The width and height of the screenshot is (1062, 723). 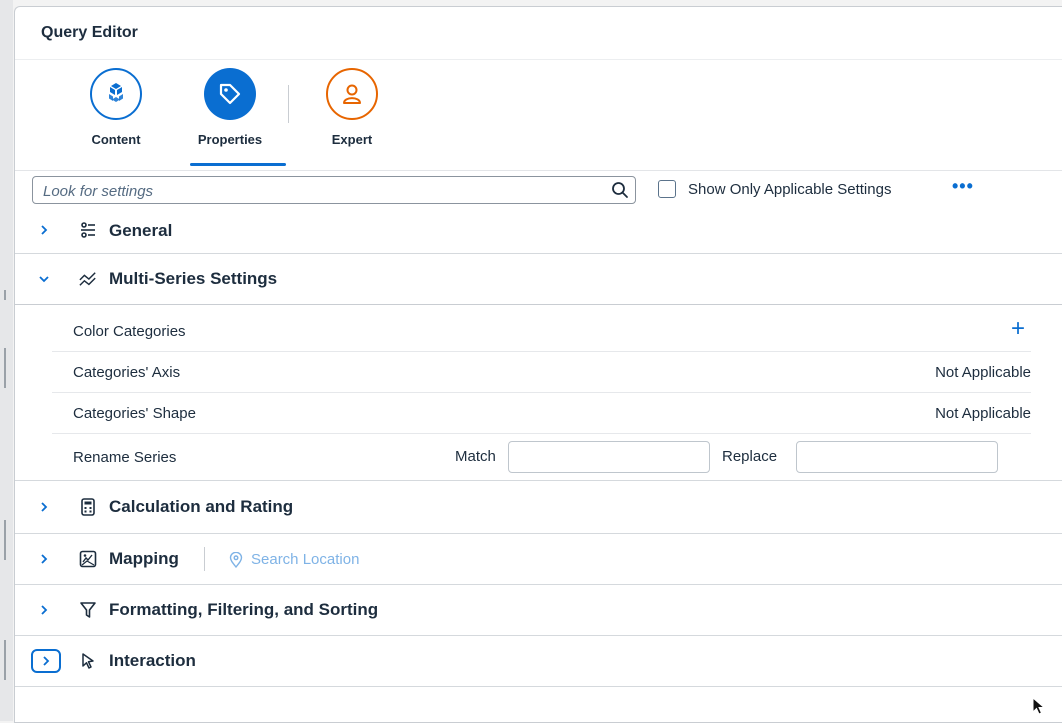 What do you see at coordinates (789, 189) in the screenshot?
I see `applicable-settings-label: Show Only Applicable Settings` at bounding box center [789, 189].